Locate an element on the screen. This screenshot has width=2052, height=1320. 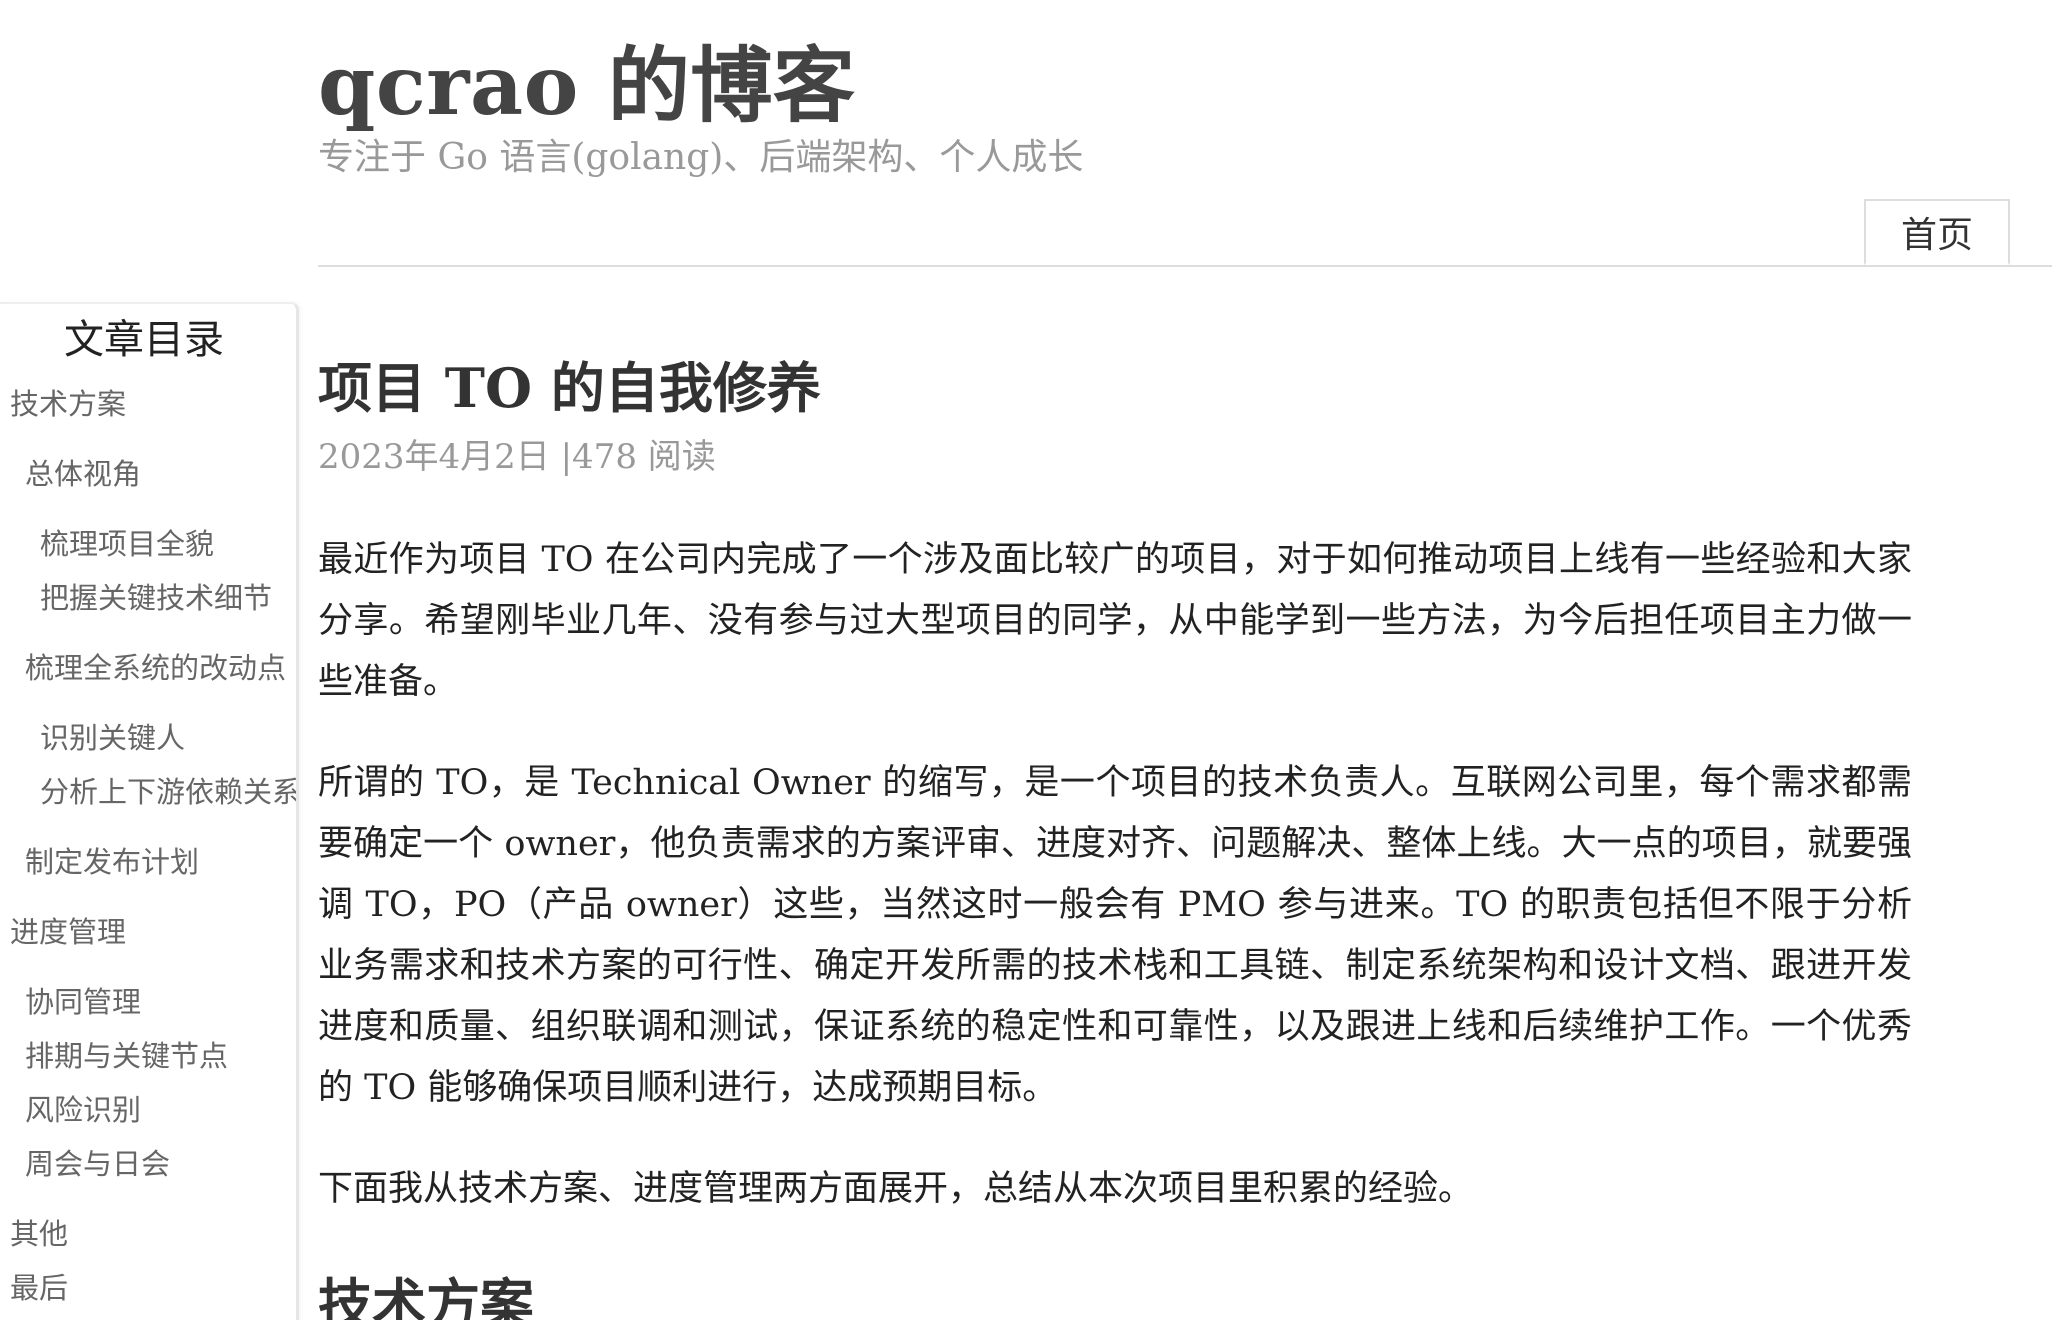
nav-divider is located at coordinates (1185, 266).